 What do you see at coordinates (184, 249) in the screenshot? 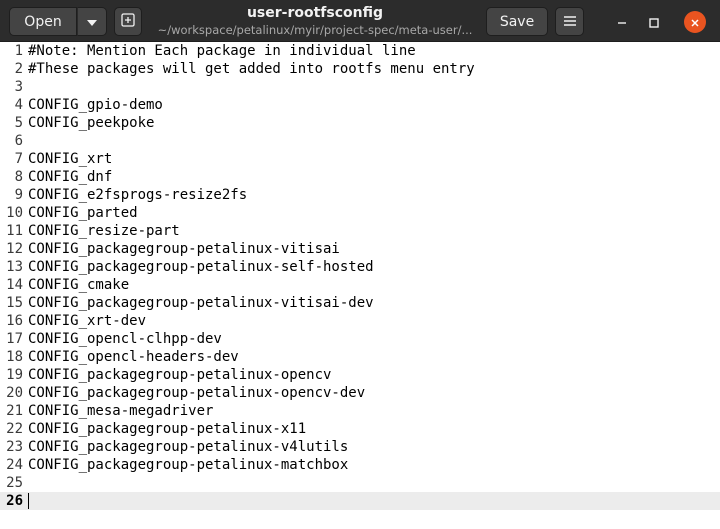
I see `line-text: CONFIG_packagegroup-petalinux-vitisai` at bounding box center [184, 249].